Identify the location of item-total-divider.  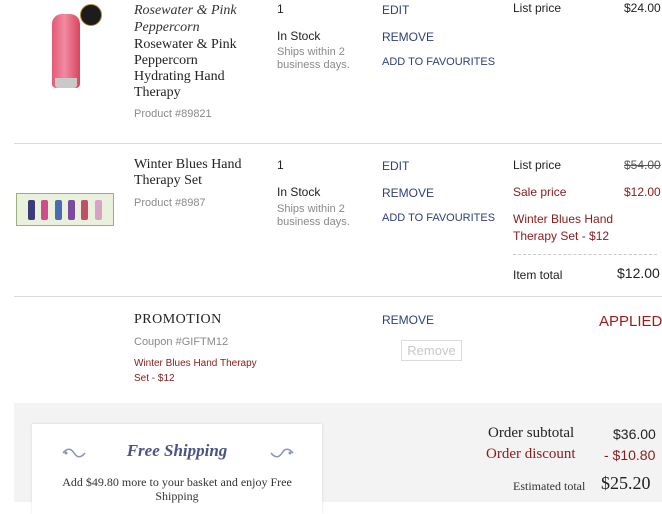
(585, 254).